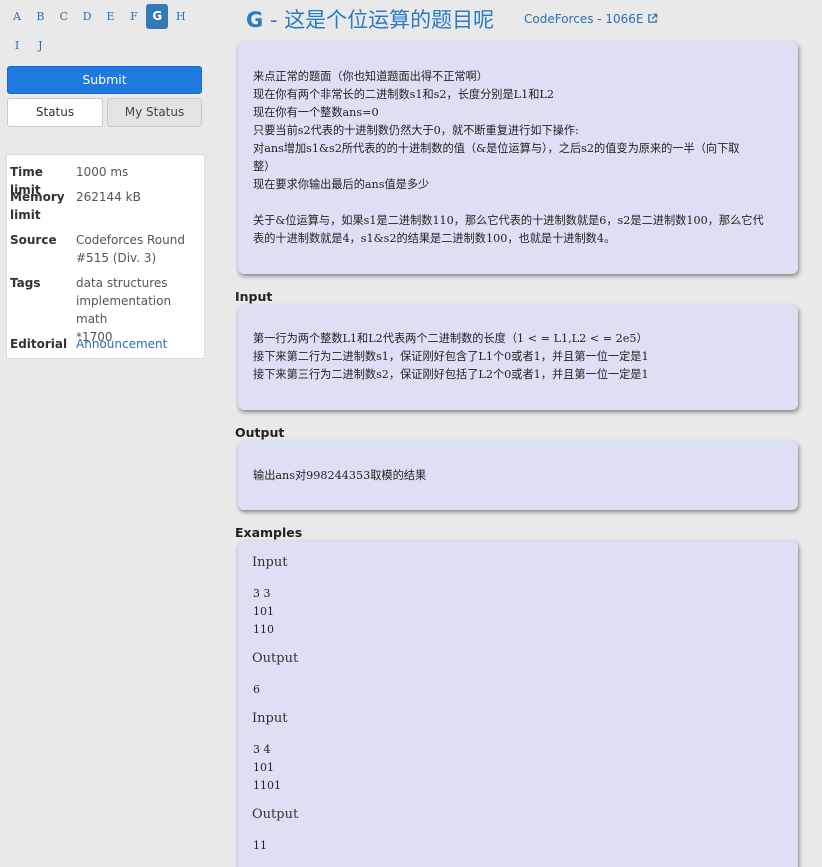 The image size is (822, 867). I want to click on statement-line: 来点正常的题面（你也知道题面出得不正常啊）, so click(370, 76).